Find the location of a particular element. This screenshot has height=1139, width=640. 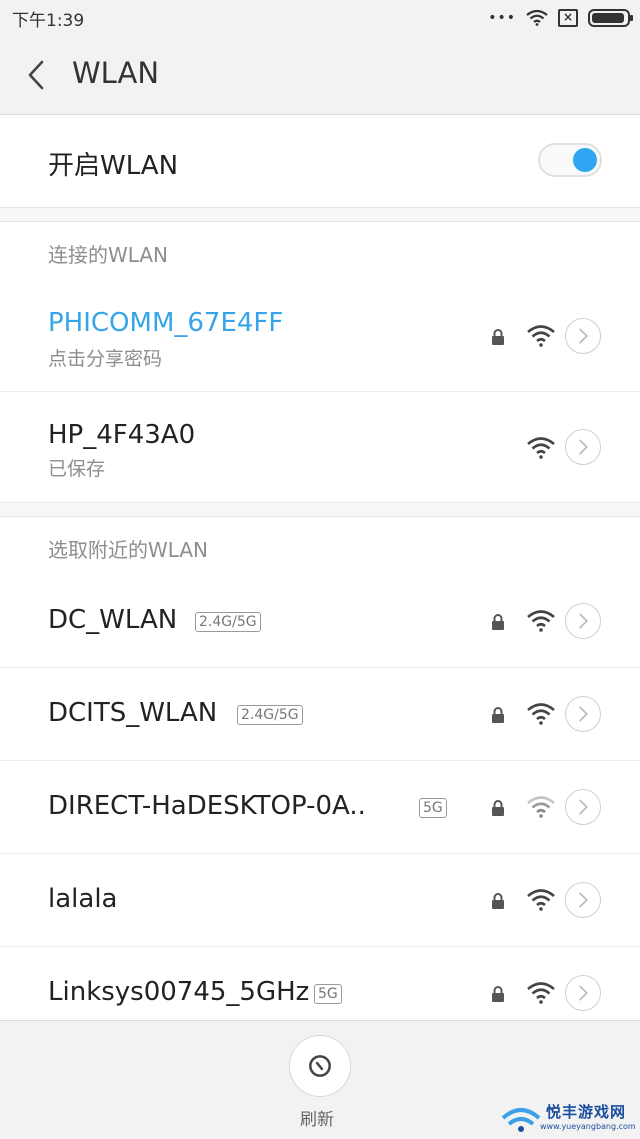

nearby-section-header: 选取附近的WLAN is located at coordinates (320, 546).